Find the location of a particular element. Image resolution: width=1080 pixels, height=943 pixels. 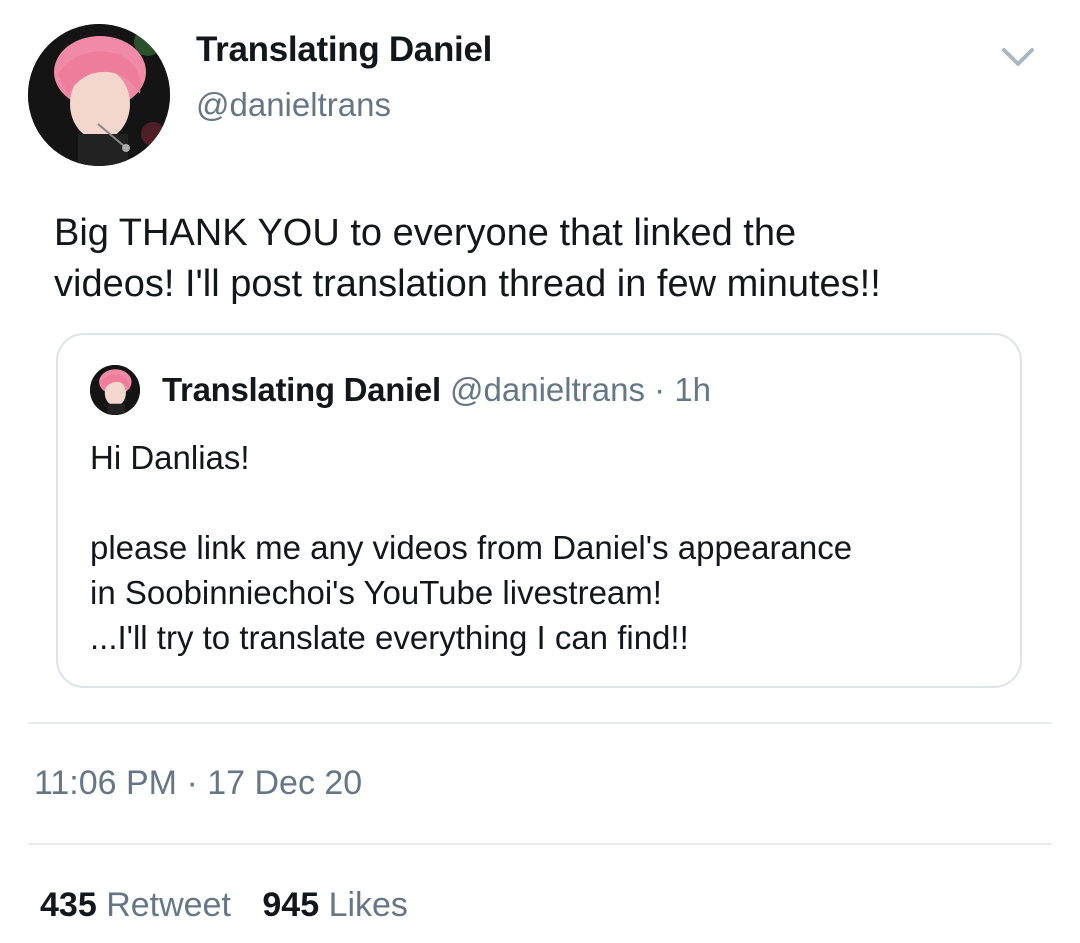

quoted-text-line: in Soobinniechoi's YouTube livestream! is located at coordinates (376, 592).